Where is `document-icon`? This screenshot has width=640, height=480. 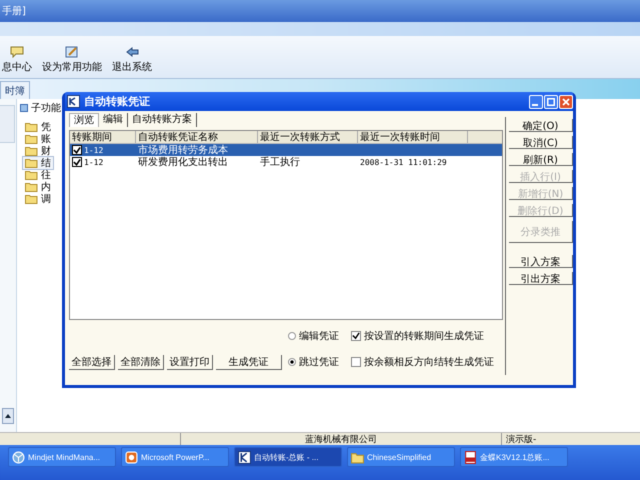
document-icon is located at coordinates (470, 457).